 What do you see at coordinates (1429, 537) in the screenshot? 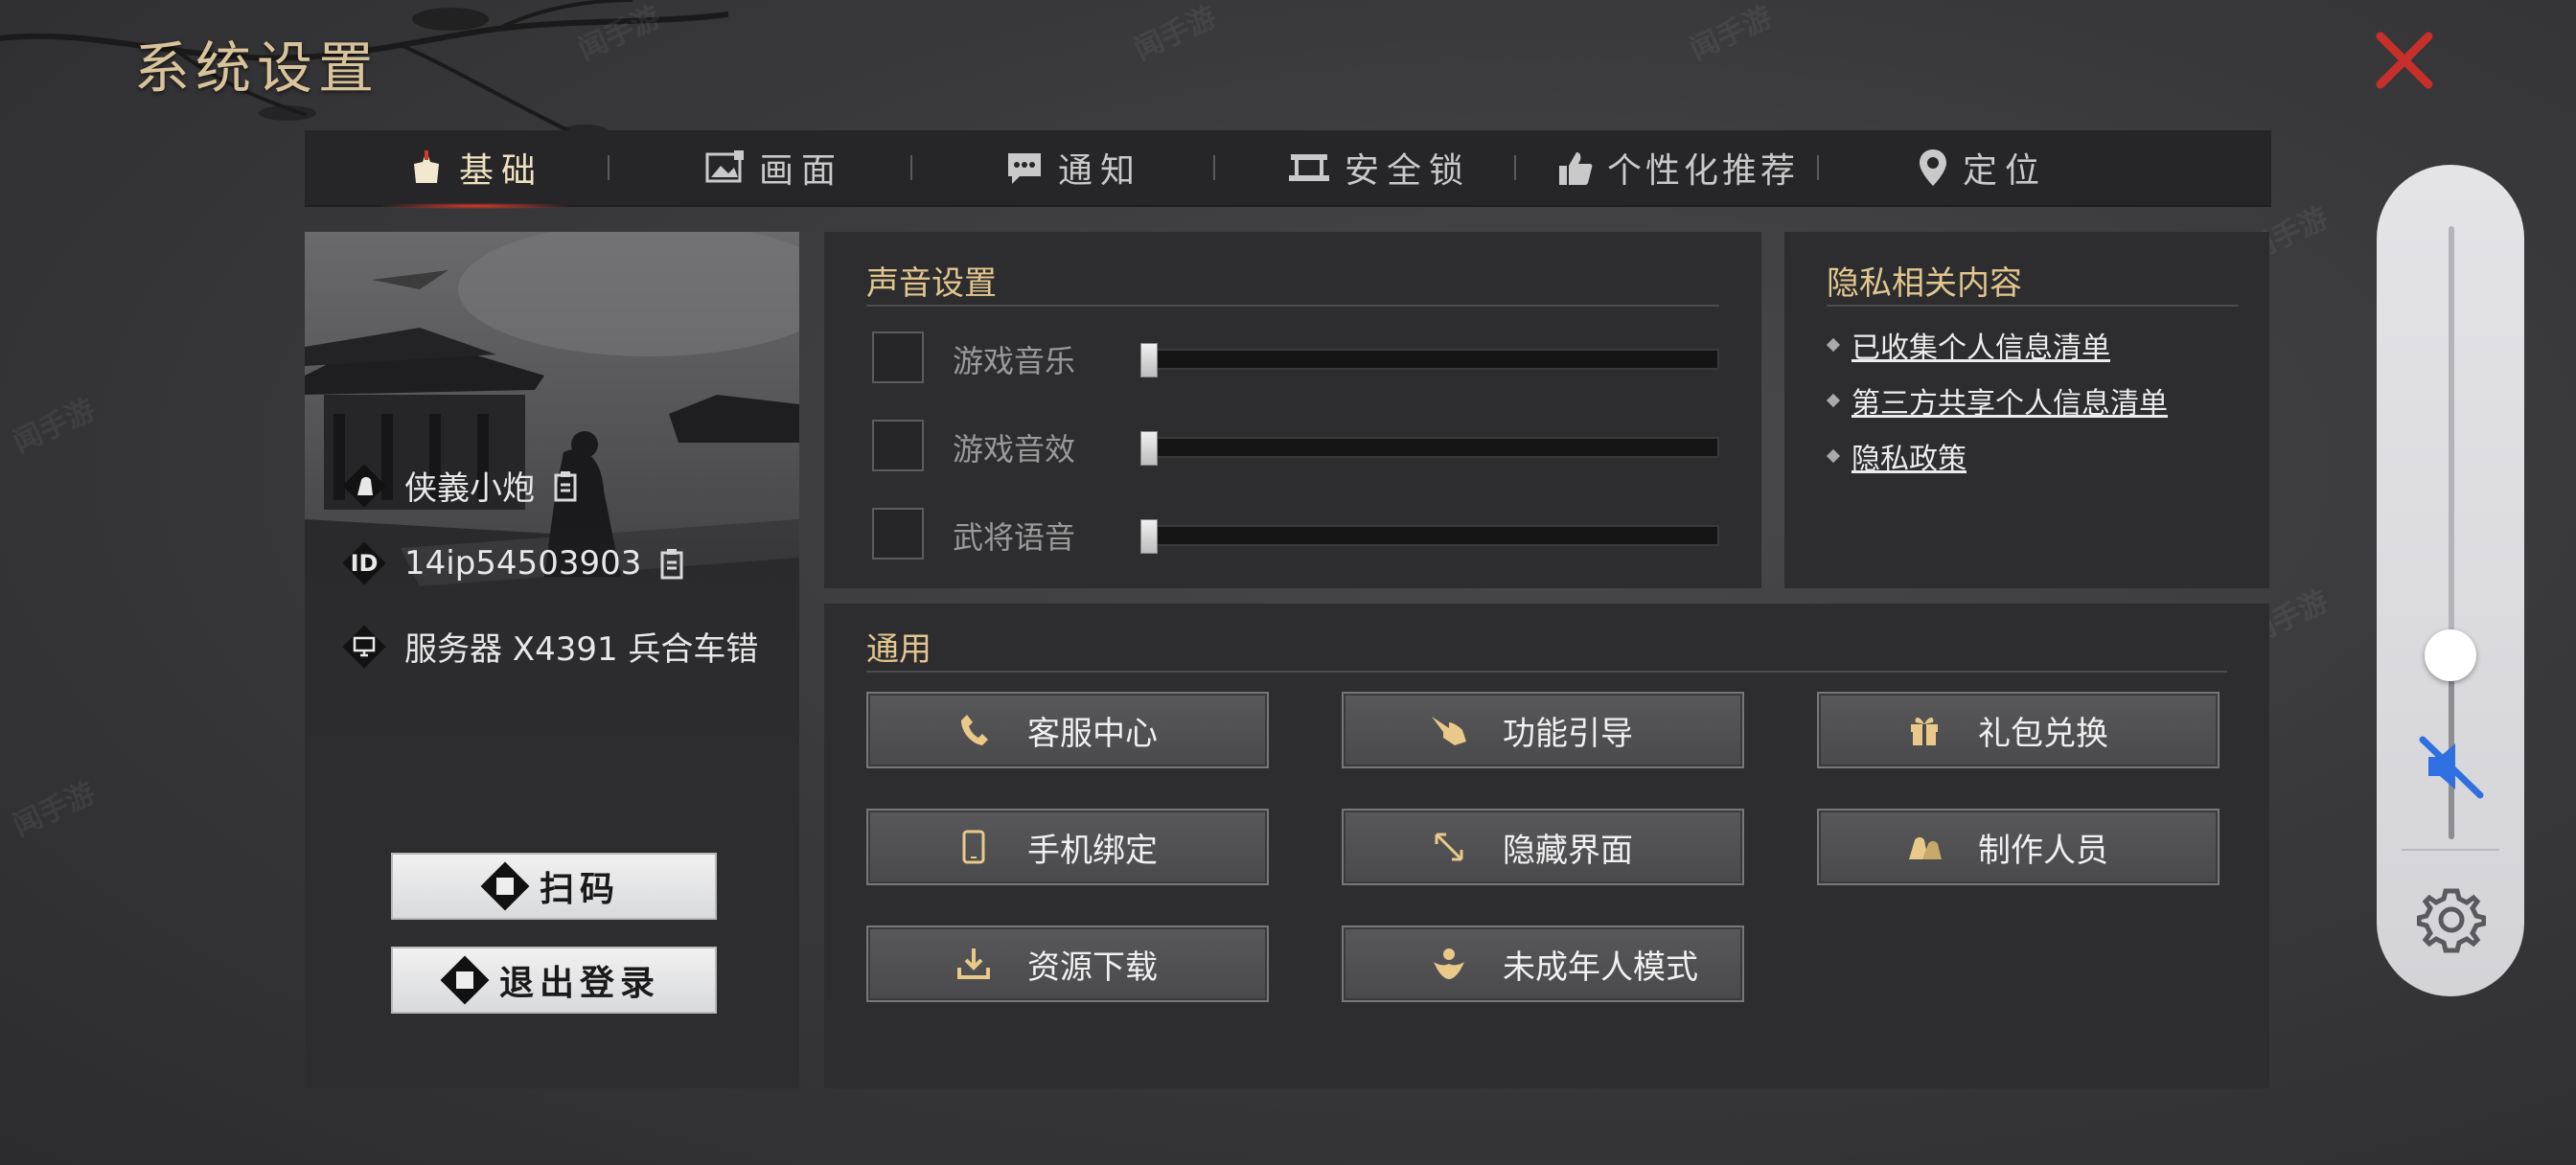
I see `voice-volume-slider` at bounding box center [1429, 537].